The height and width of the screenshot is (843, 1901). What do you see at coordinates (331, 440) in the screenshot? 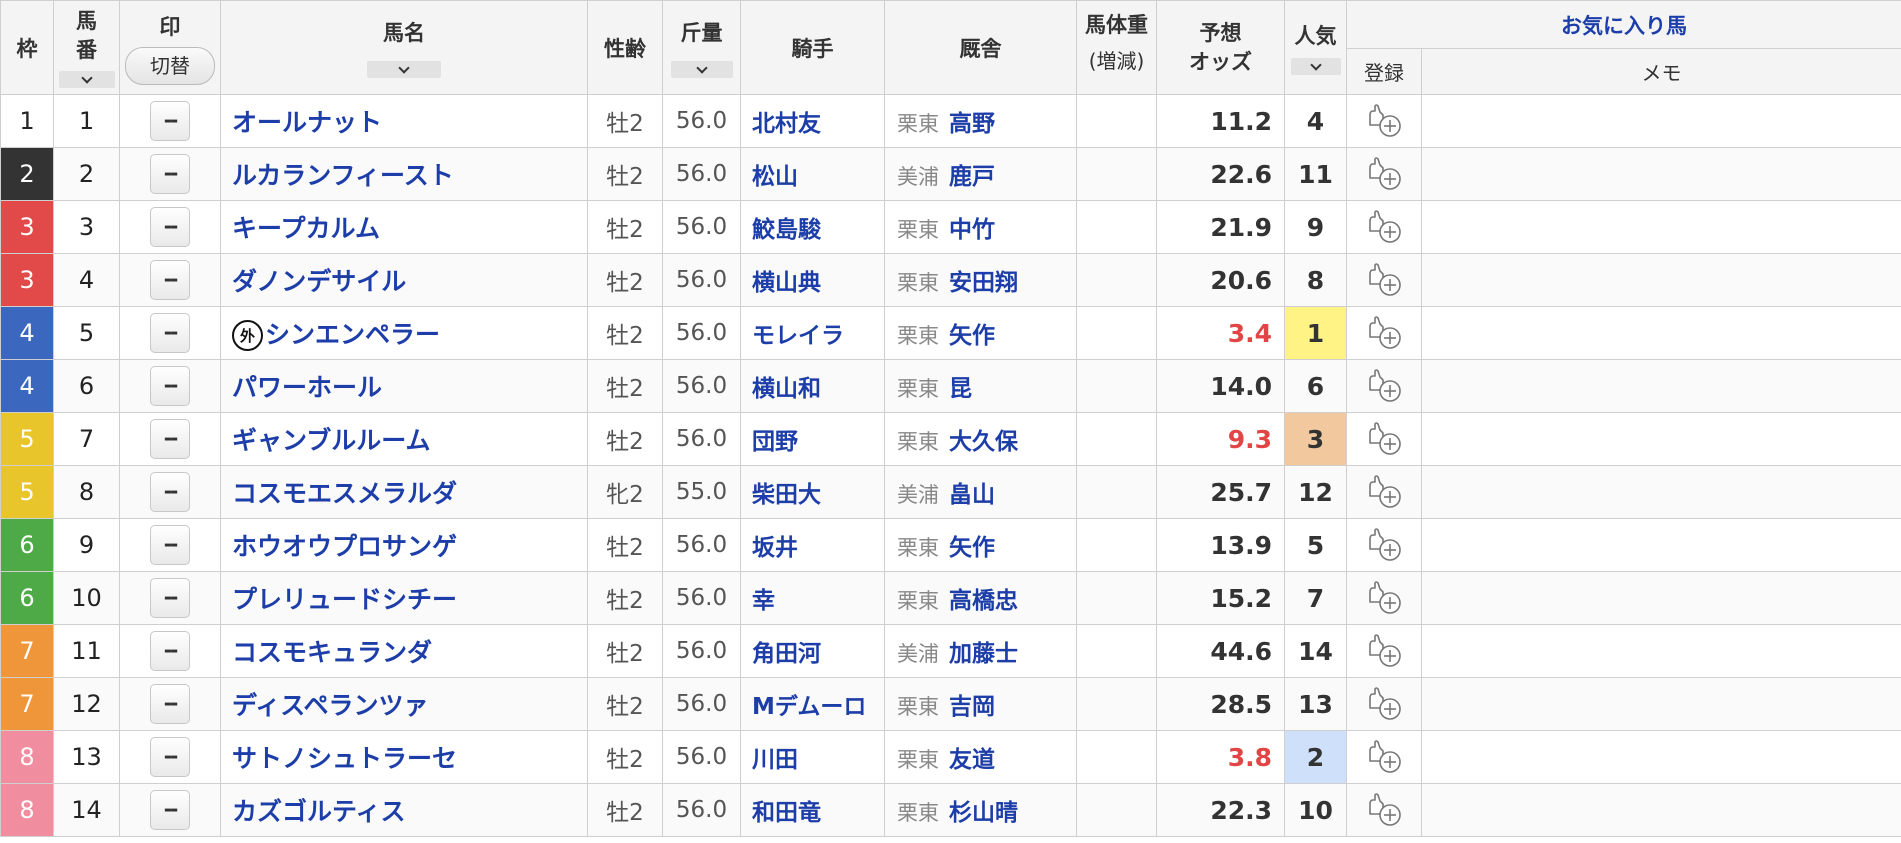
I see `horse-name-link: ギャンブルルーム` at bounding box center [331, 440].